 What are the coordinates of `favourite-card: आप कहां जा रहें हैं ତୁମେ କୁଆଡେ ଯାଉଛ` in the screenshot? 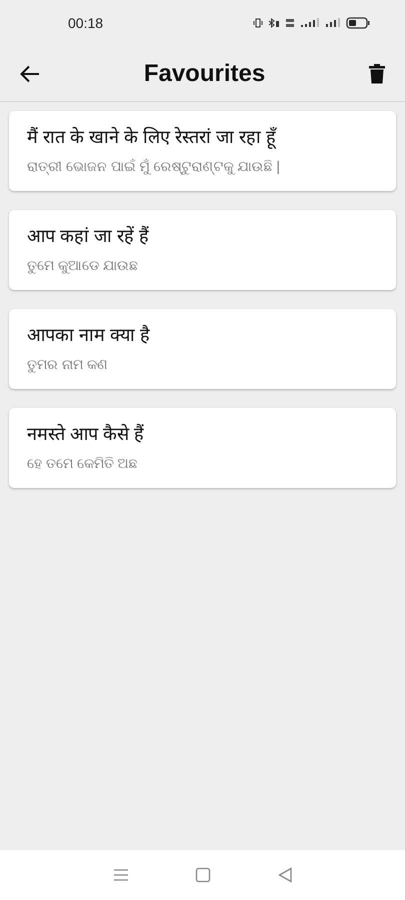 It's located at (202, 250).